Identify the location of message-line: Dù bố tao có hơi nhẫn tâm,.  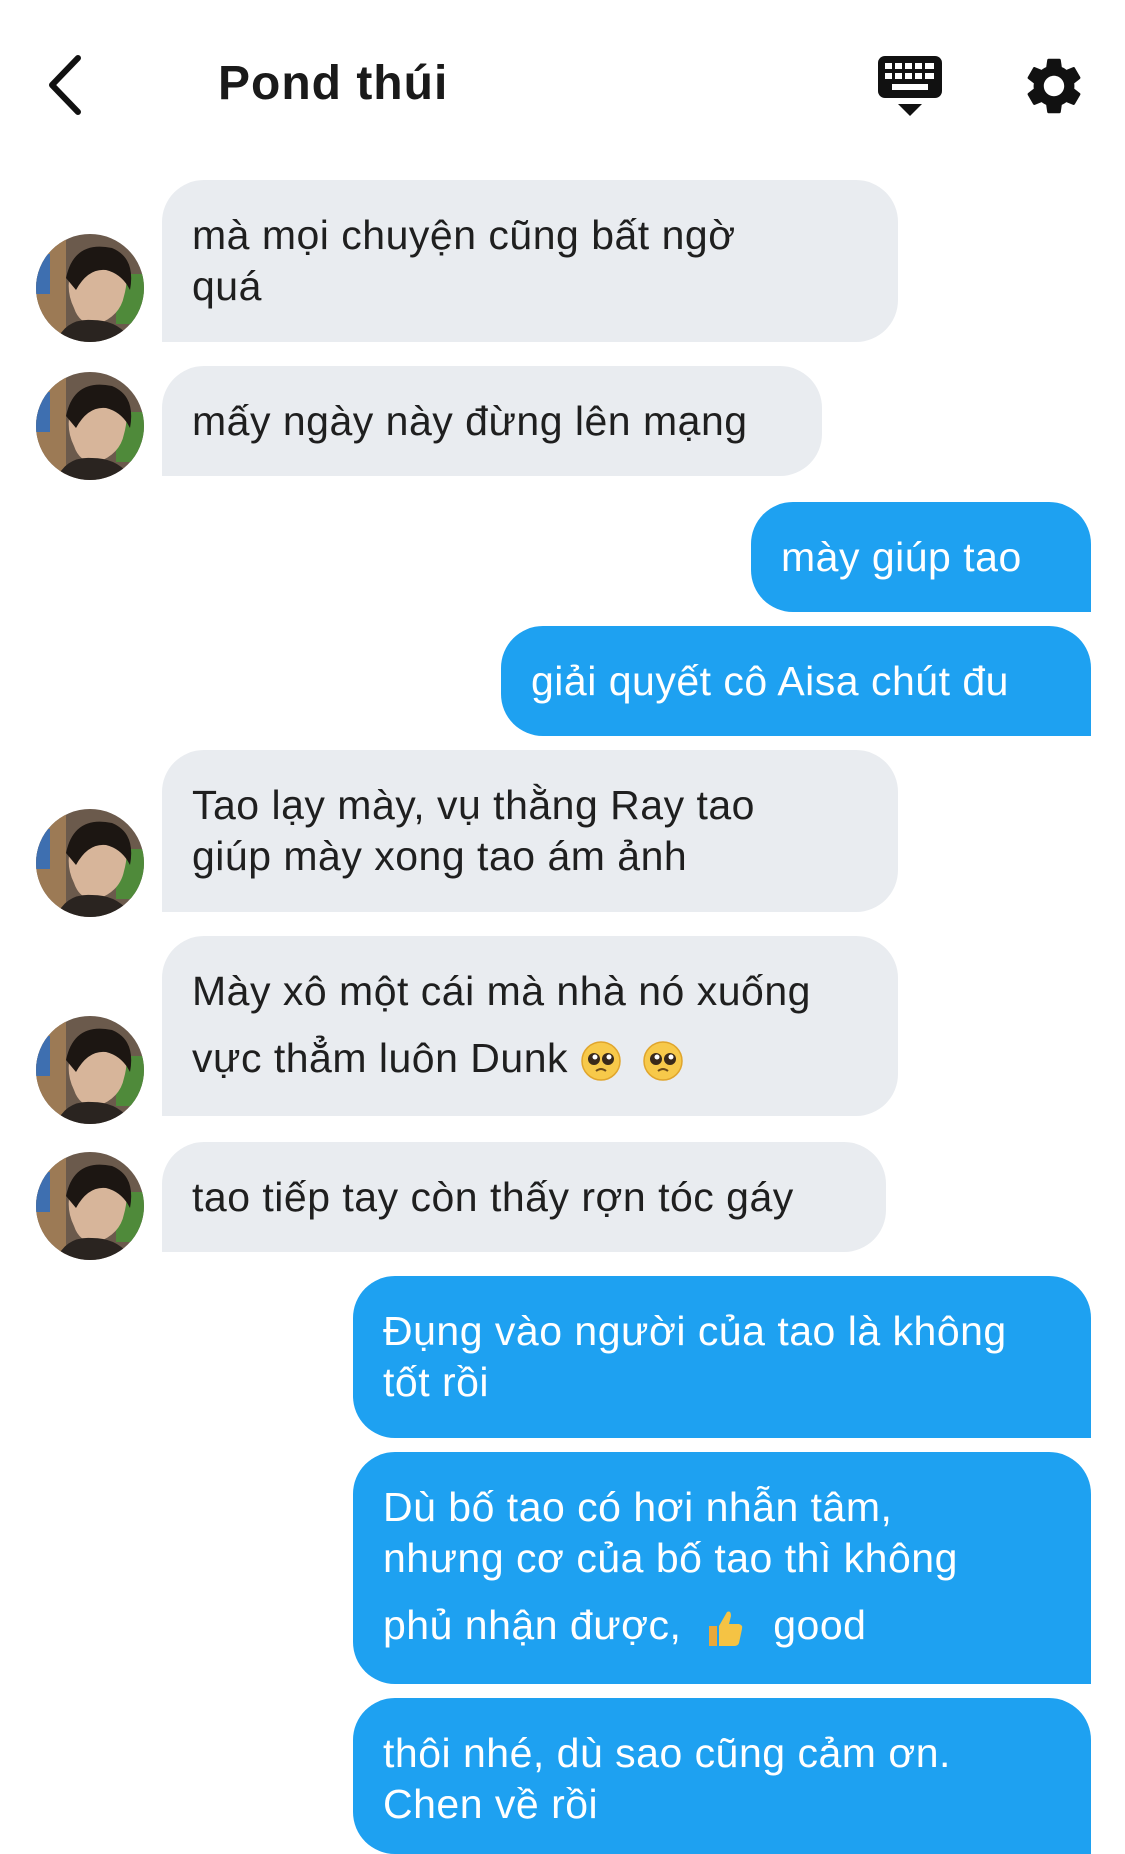
(638, 1507).